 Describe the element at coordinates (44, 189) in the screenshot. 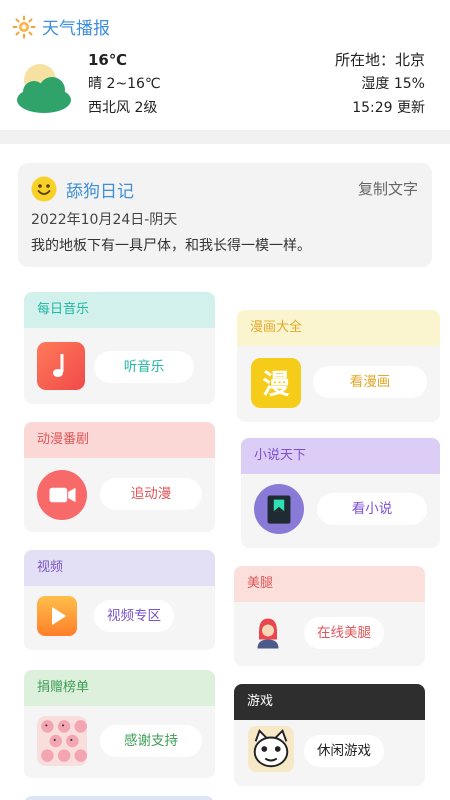

I see `smiley-icon` at that location.